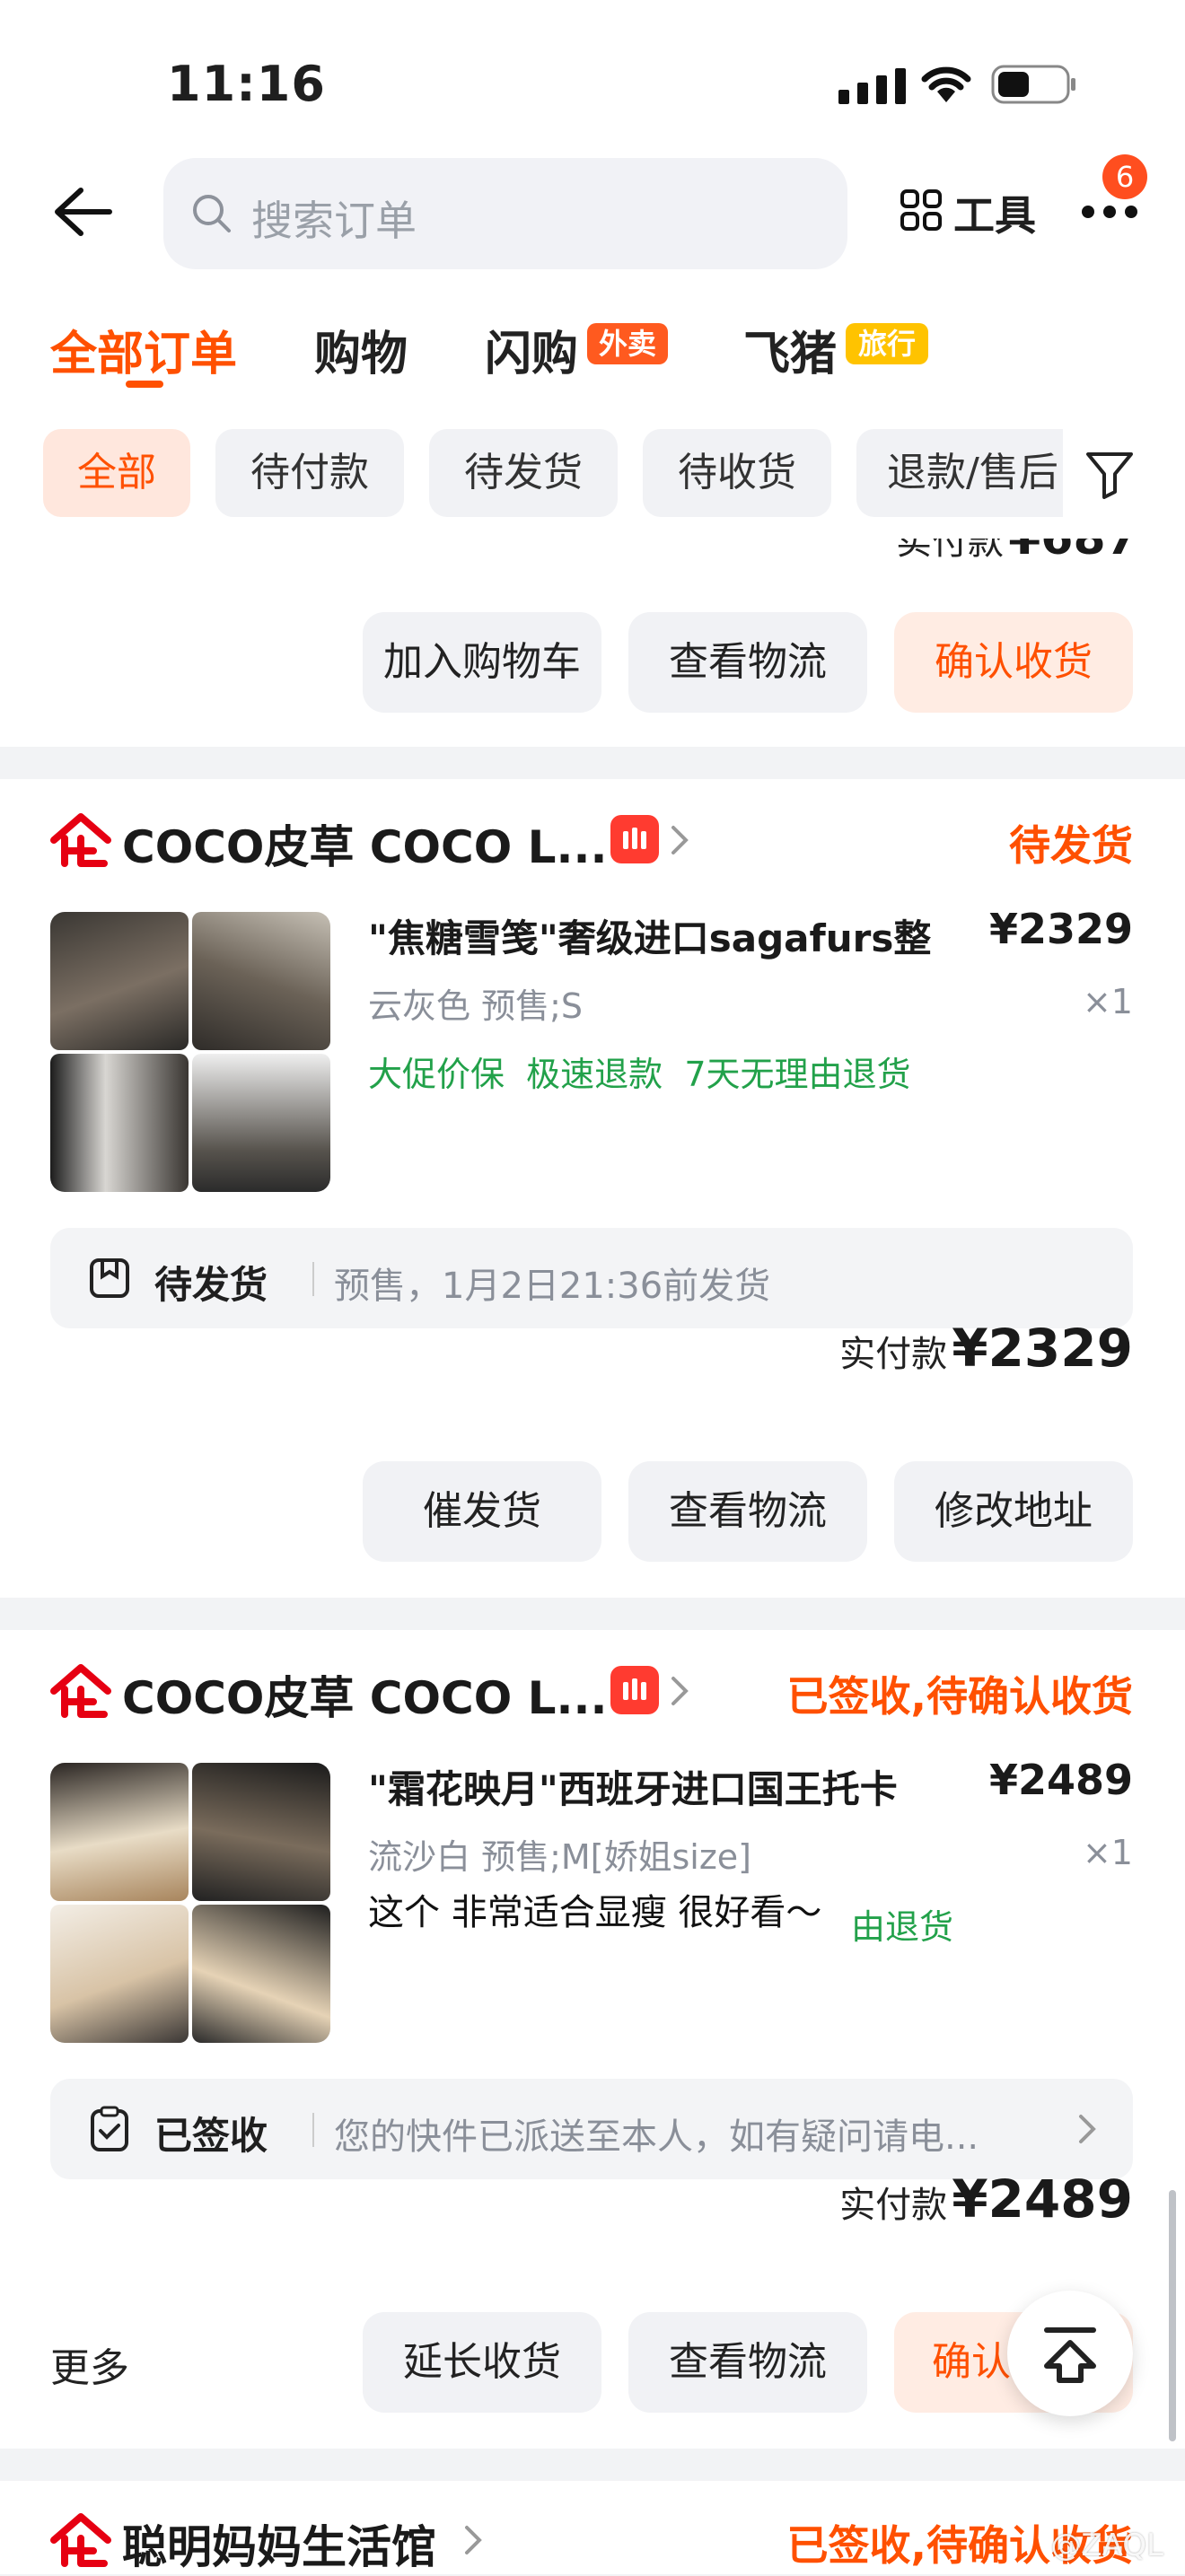  Describe the element at coordinates (109, 2129) in the screenshot. I see `clipboard-check-icon` at that location.